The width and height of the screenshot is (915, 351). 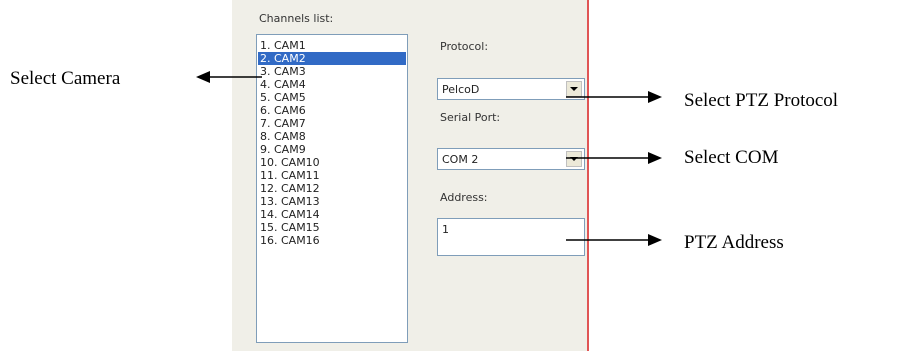 What do you see at coordinates (614, 240) in the screenshot?
I see `arrow-ptz-address` at bounding box center [614, 240].